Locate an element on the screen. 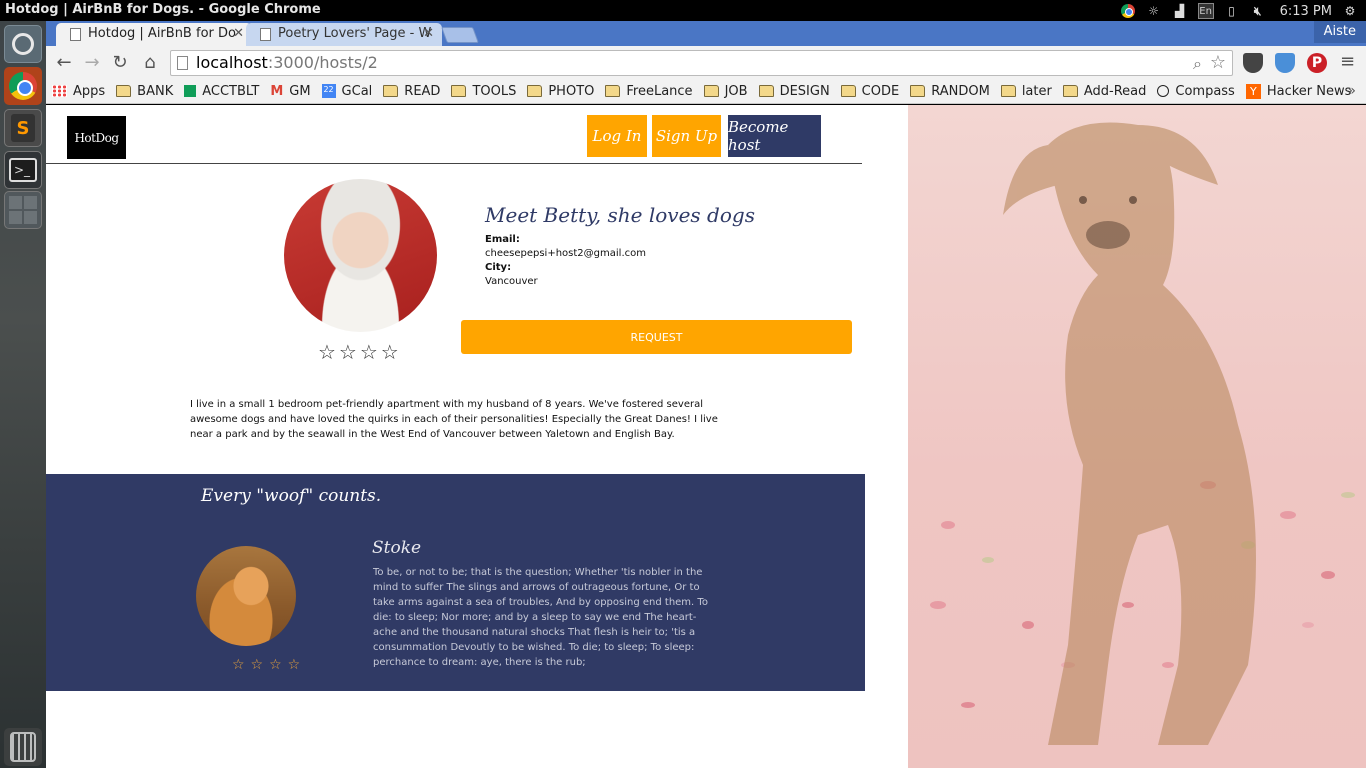 The width and height of the screenshot is (1366, 768). more-bookmarks-chevron-icon: » is located at coordinates (1351, 91).